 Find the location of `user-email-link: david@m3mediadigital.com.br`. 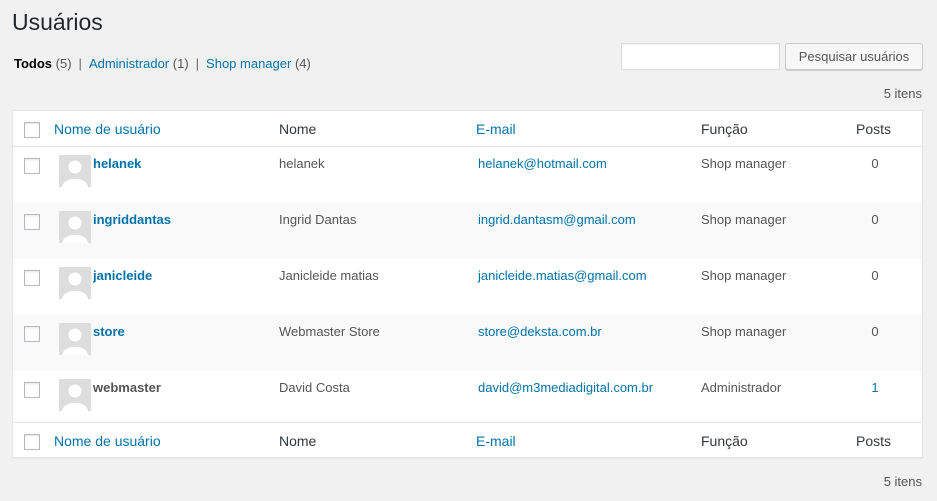

user-email-link: david@m3mediadigital.com.br is located at coordinates (565, 387).